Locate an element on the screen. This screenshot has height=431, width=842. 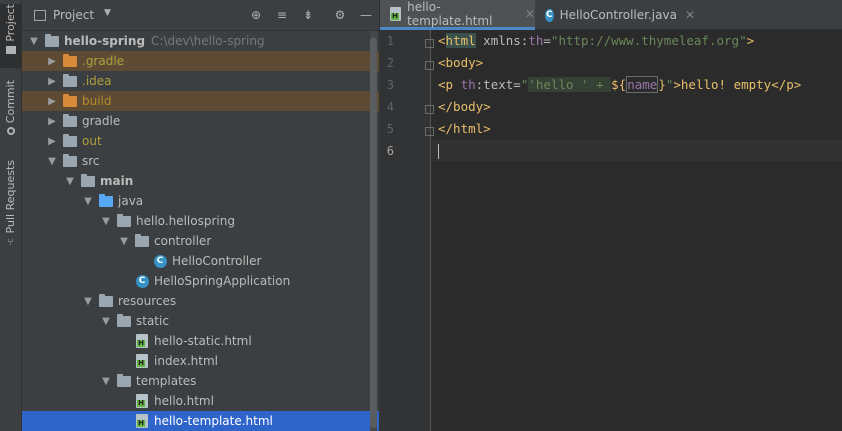
tree-item-gradle: ▶ gradle is located at coordinates (200, 121).